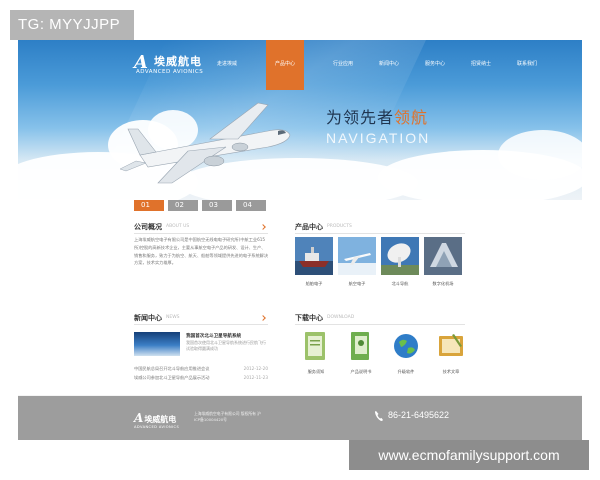 The width and height of the screenshot is (600, 480). What do you see at coordinates (263, 227) in the screenshot?
I see `company-more-icon` at bounding box center [263, 227].